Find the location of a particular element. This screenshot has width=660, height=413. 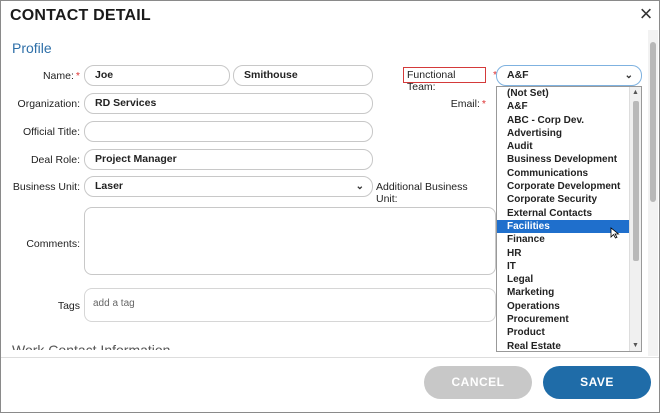

last-name-input: Smithouse is located at coordinates (303, 75).